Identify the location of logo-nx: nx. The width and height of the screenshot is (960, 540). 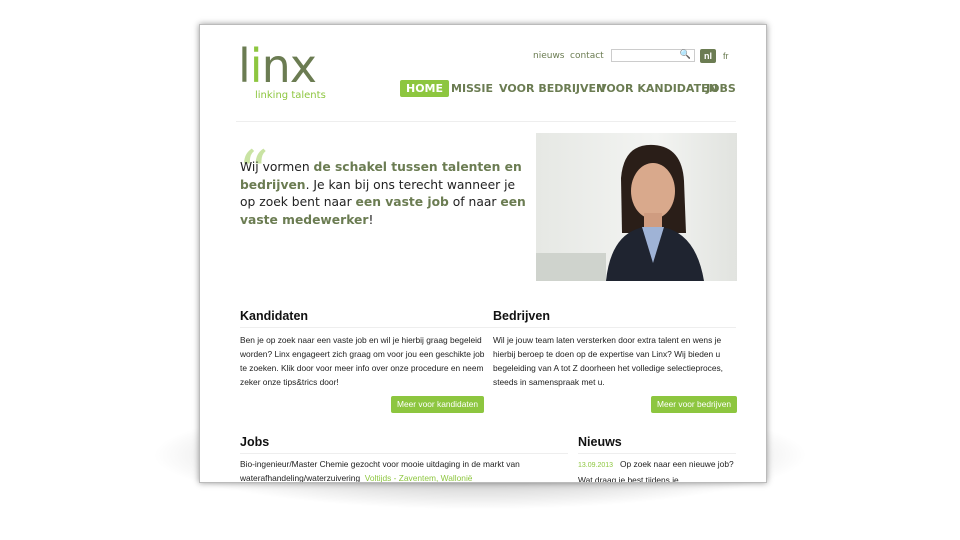
(289, 66).